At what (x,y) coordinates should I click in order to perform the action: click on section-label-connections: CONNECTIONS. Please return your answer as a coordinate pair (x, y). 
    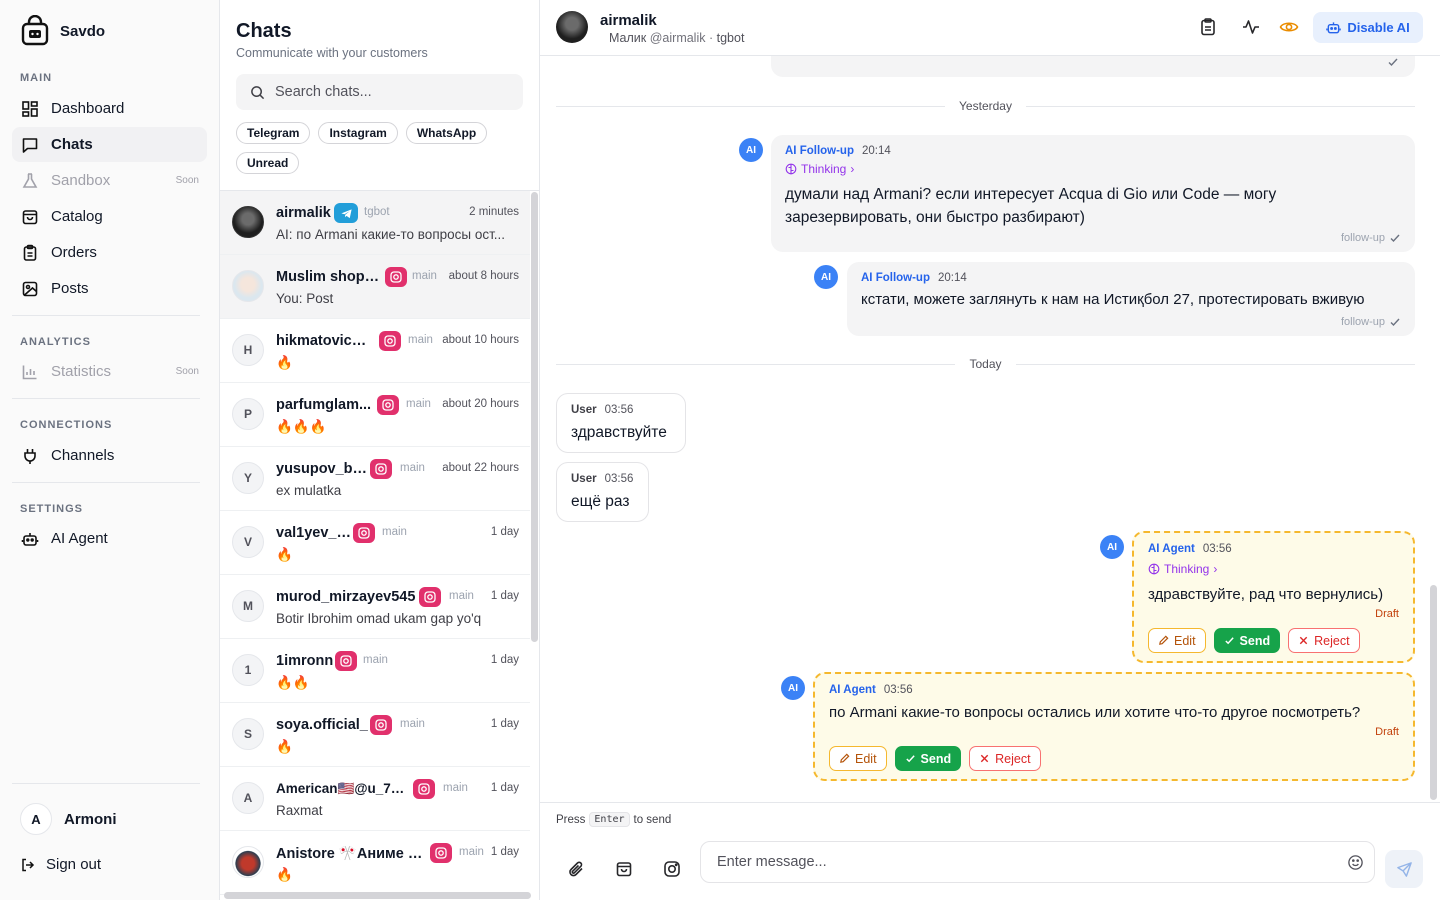
    Looking at the image, I should click on (66, 425).